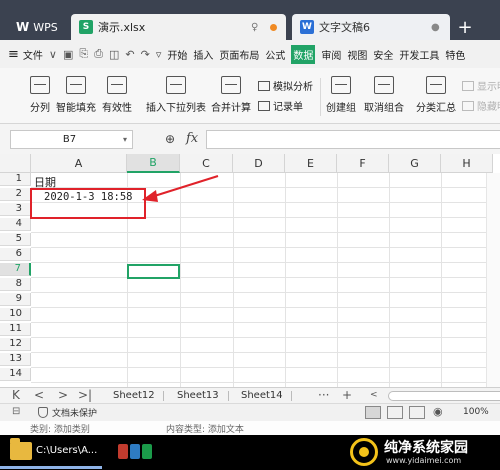  What do you see at coordinates (117, 108) in the screenshot?
I see `validity-label: 有效性` at bounding box center [117, 108].